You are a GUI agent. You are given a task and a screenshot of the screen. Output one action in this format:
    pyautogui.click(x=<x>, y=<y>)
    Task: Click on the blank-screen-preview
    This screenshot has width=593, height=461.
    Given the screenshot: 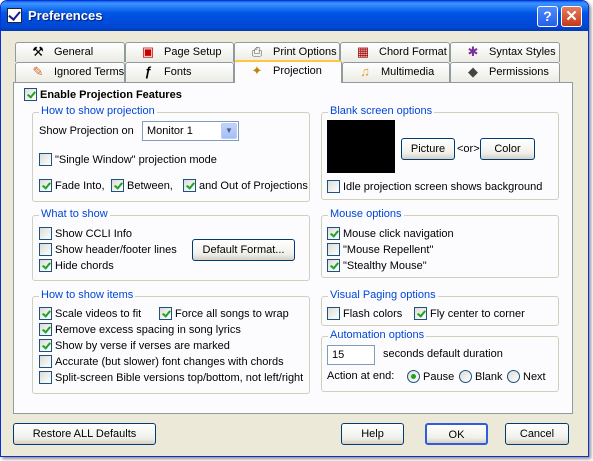 What is the action you would take?
    pyautogui.click(x=361, y=146)
    